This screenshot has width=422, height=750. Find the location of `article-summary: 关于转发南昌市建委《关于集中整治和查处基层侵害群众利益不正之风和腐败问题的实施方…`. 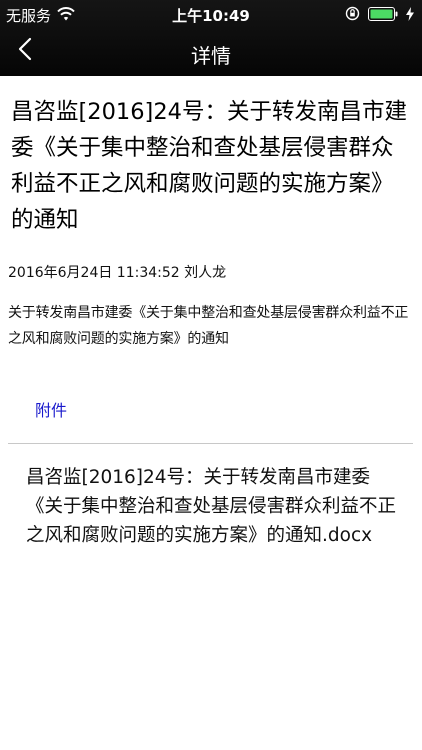

article-summary: 关于转发南昌市建委《关于集中整治和查处基层侵害群众利益不正之风和腐败问题的实施方… is located at coordinates (208, 326).